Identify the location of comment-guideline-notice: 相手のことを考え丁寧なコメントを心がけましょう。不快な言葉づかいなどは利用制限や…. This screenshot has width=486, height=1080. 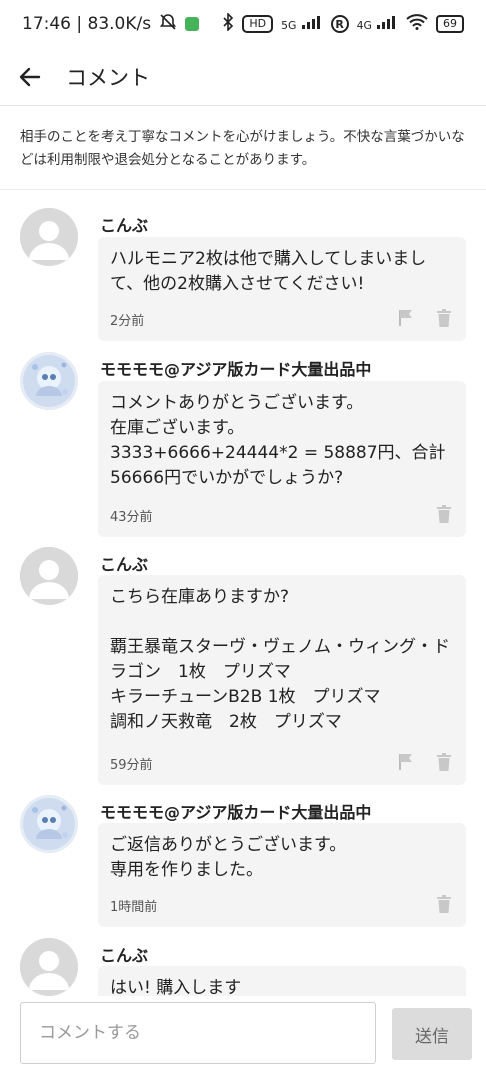
(243, 148).